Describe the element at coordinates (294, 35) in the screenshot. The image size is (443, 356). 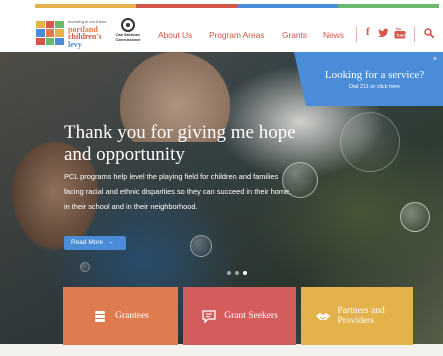
I see `nav-grants: Grants` at that location.